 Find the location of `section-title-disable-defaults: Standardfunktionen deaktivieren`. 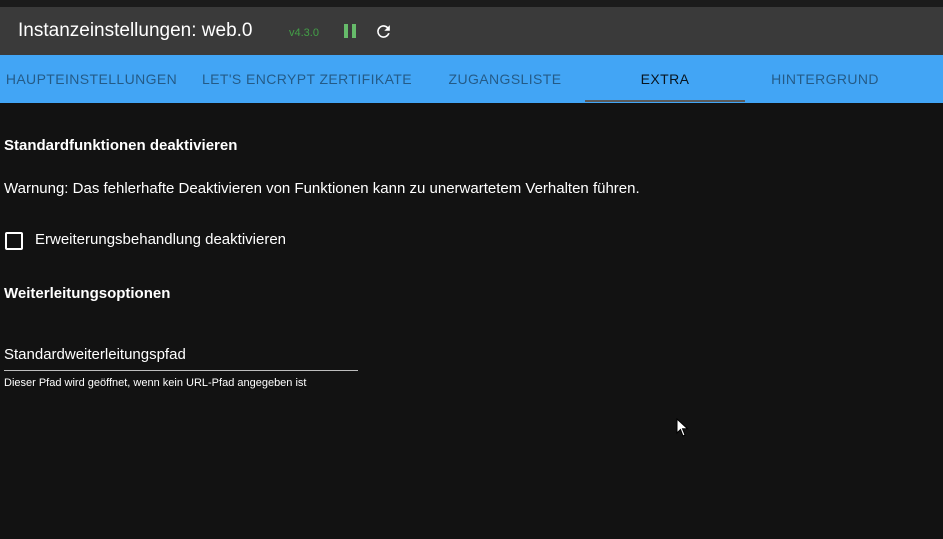

section-title-disable-defaults: Standardfunktionen deaktivieren is located at coordinates (121, 145).